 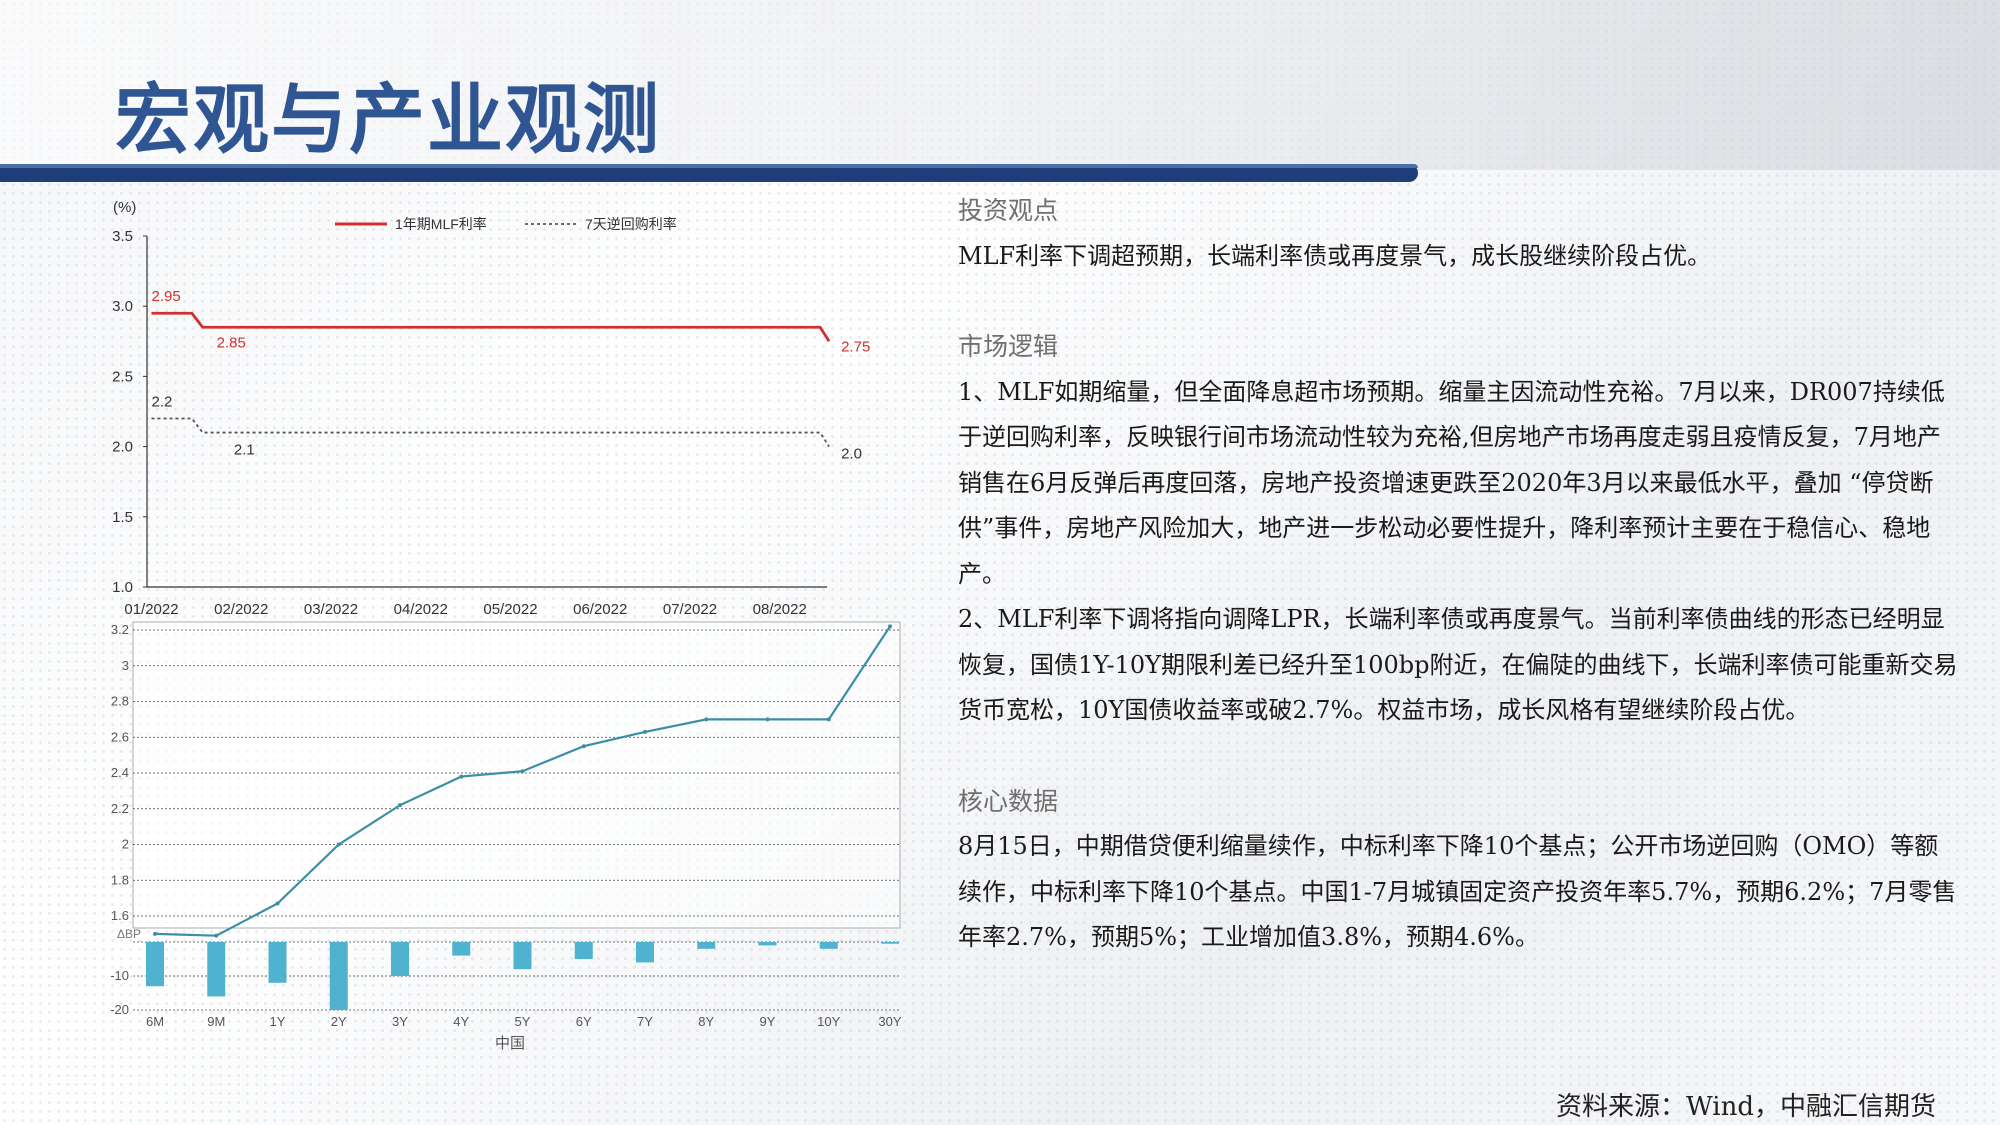 What do you see at coordinates (241, 609) in the screenshot?
I see `x-tick-label: 02/2022` at bounding box center [241, 609].